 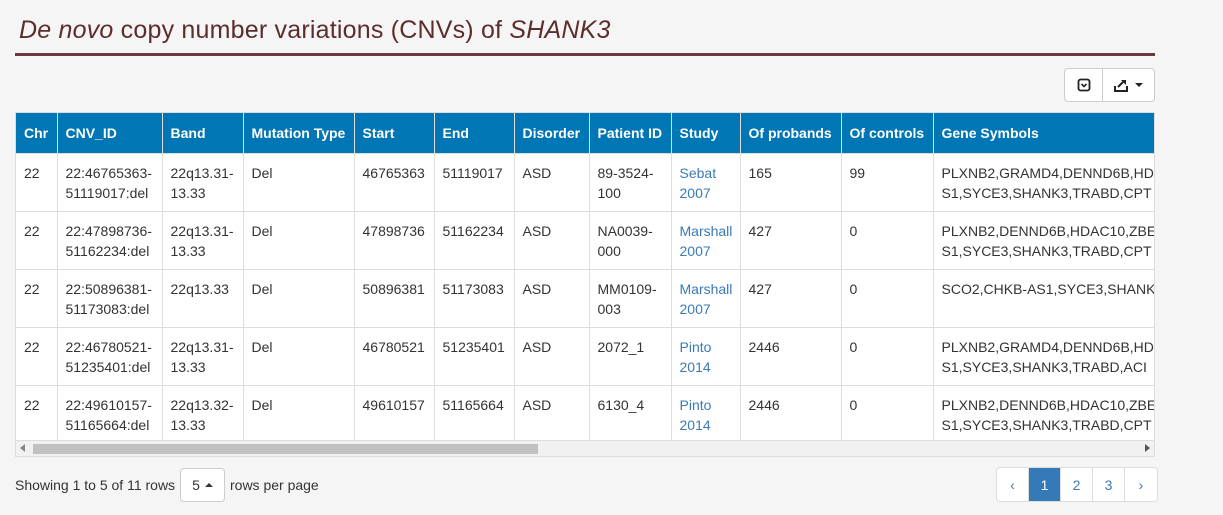 What do you see at coordinates (394, 356) in the screenshot?
I see `cell-start: 46780521` at bounding box center [394, 356].